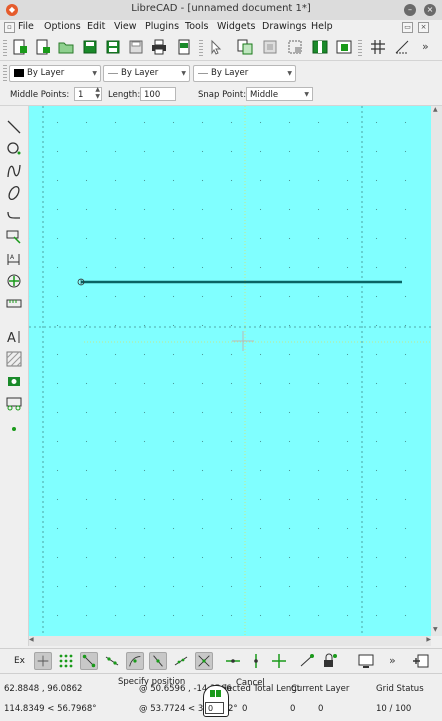  Describe the element at coordinates (203, 73) in the screenshot. I see `line-type-swatch` at that location.